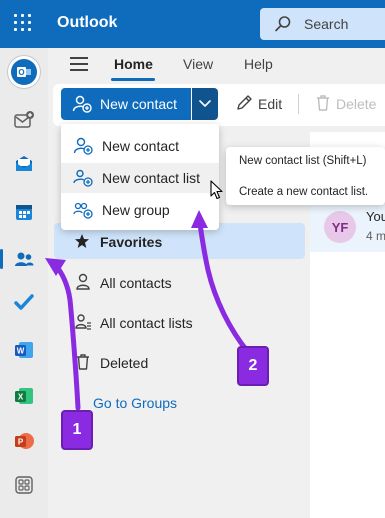  Describe the element at coordinates (24, 212) in the screenshot. I see `calendar-icon` at that location.